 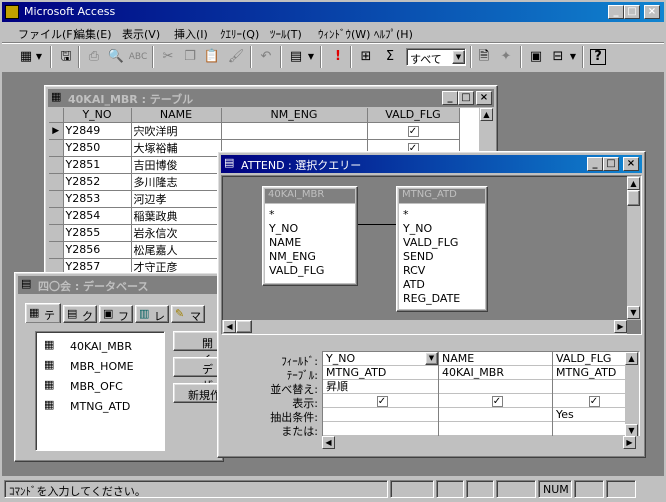 What do you see at coordinates (390, 57) in the screenshot?
I see `totals-icon: Σ` at bounding box center [390, 57].